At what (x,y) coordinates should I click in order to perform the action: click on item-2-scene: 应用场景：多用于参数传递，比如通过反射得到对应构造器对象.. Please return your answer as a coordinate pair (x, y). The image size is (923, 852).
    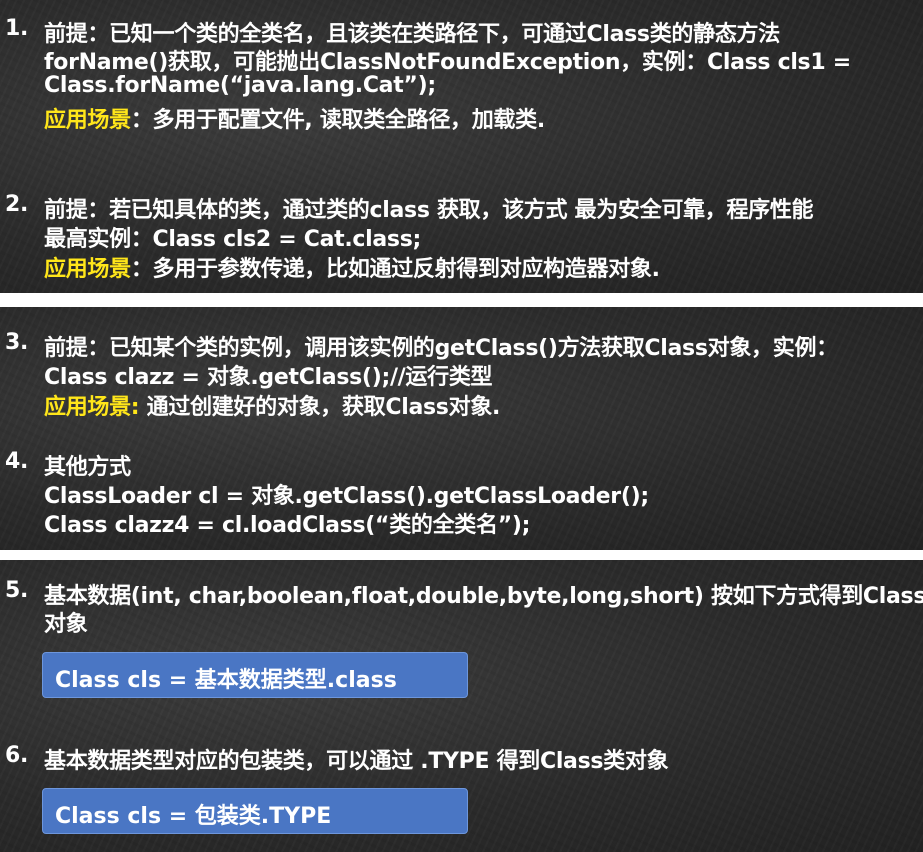
    Looking at the image, I should click on (352, 267).